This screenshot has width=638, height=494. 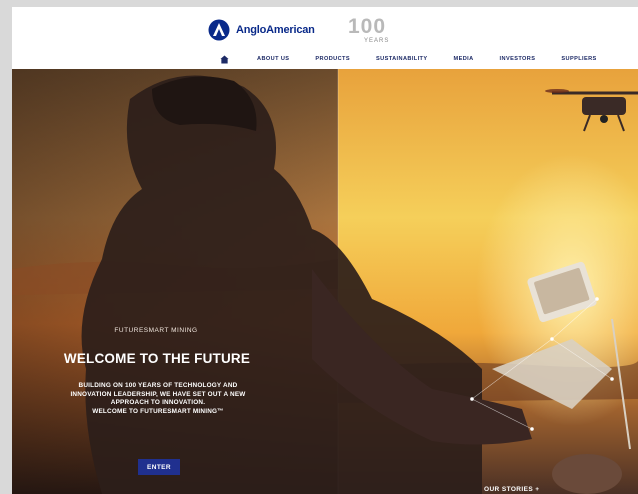 What do you see at coordinates (367, 26) in the screenshot?
I see `centenary-number: 100` at bounding box center [367, 26].